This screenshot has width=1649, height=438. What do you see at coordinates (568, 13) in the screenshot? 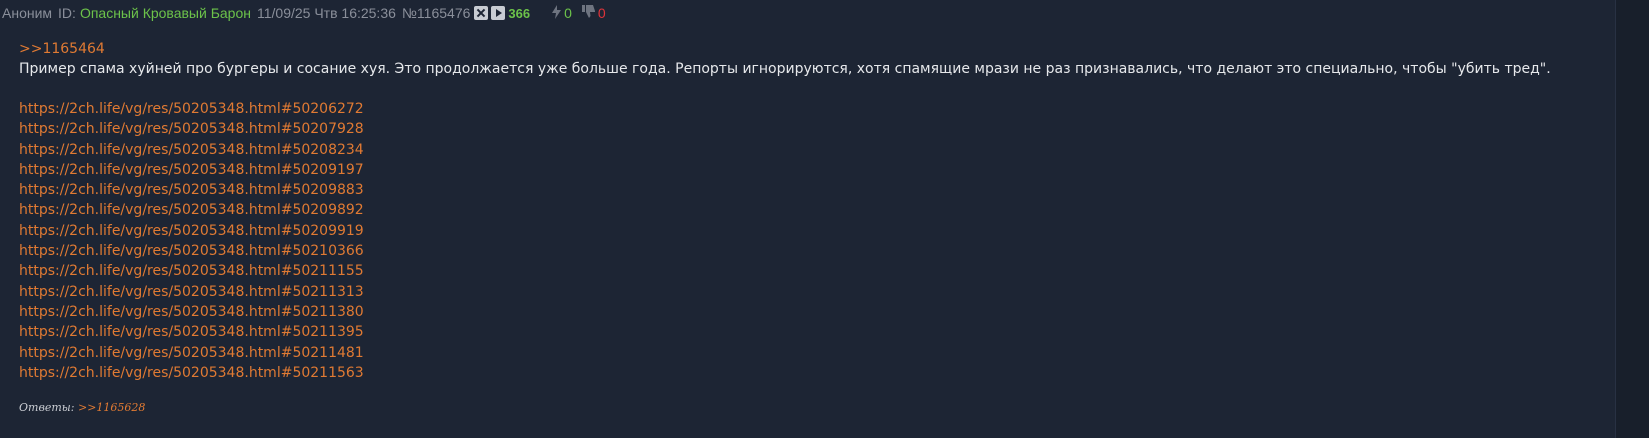
I see `like-count: 0` at bounding box center [568, 13].